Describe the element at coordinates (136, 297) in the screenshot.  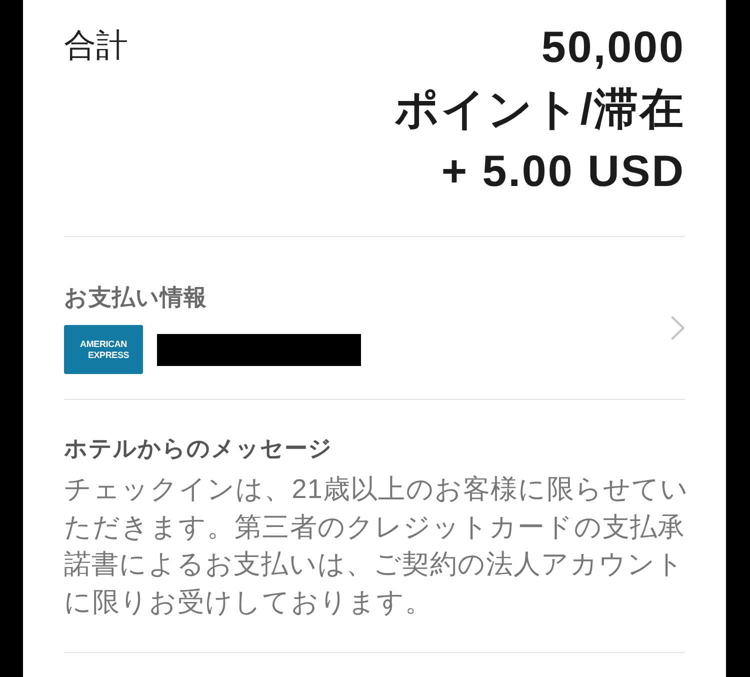
I see `payment-heading: お支払い情報` at that location.